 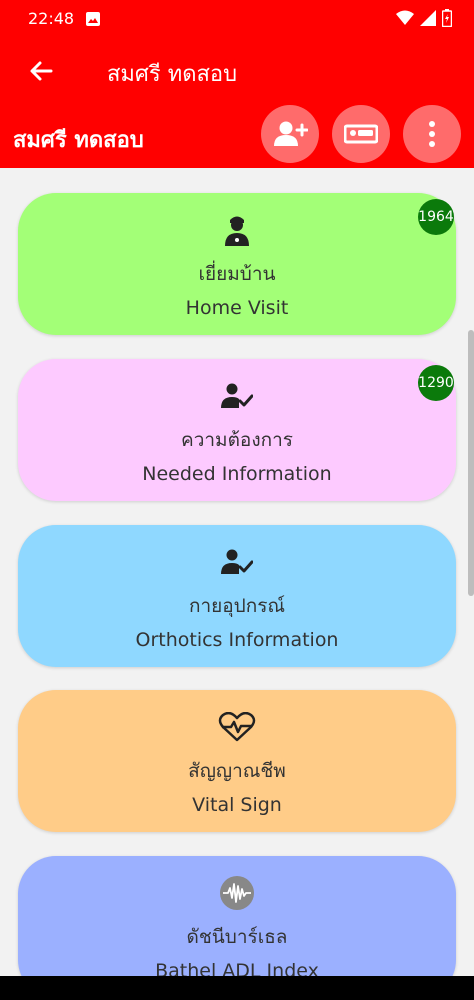 I want to click on card-thai-label: สัญญาณชีพ, so click(x=237, y=771).